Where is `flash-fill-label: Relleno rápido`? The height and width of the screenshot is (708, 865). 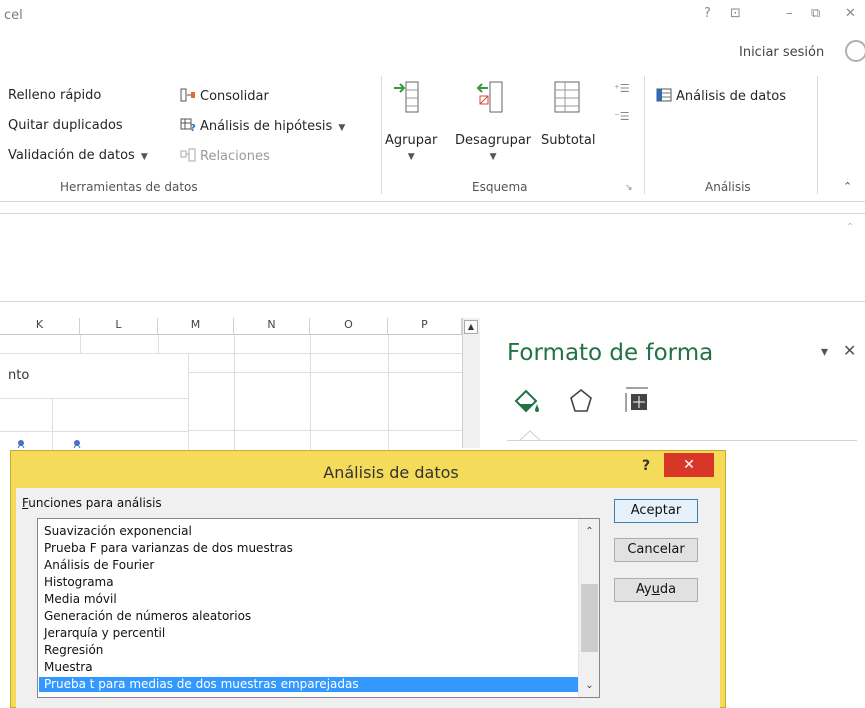
flash-fill-label: Relleno rápido is located at coordinates (55, 95).